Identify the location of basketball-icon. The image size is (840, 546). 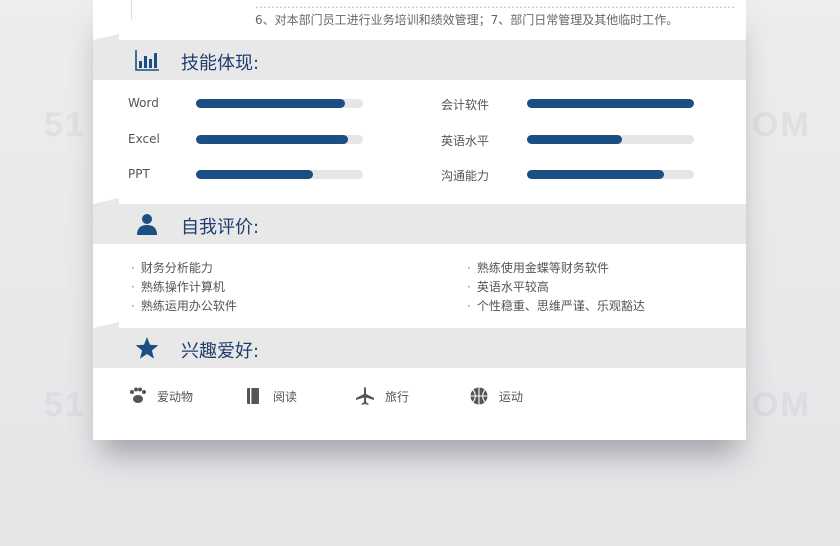
(479, 396).